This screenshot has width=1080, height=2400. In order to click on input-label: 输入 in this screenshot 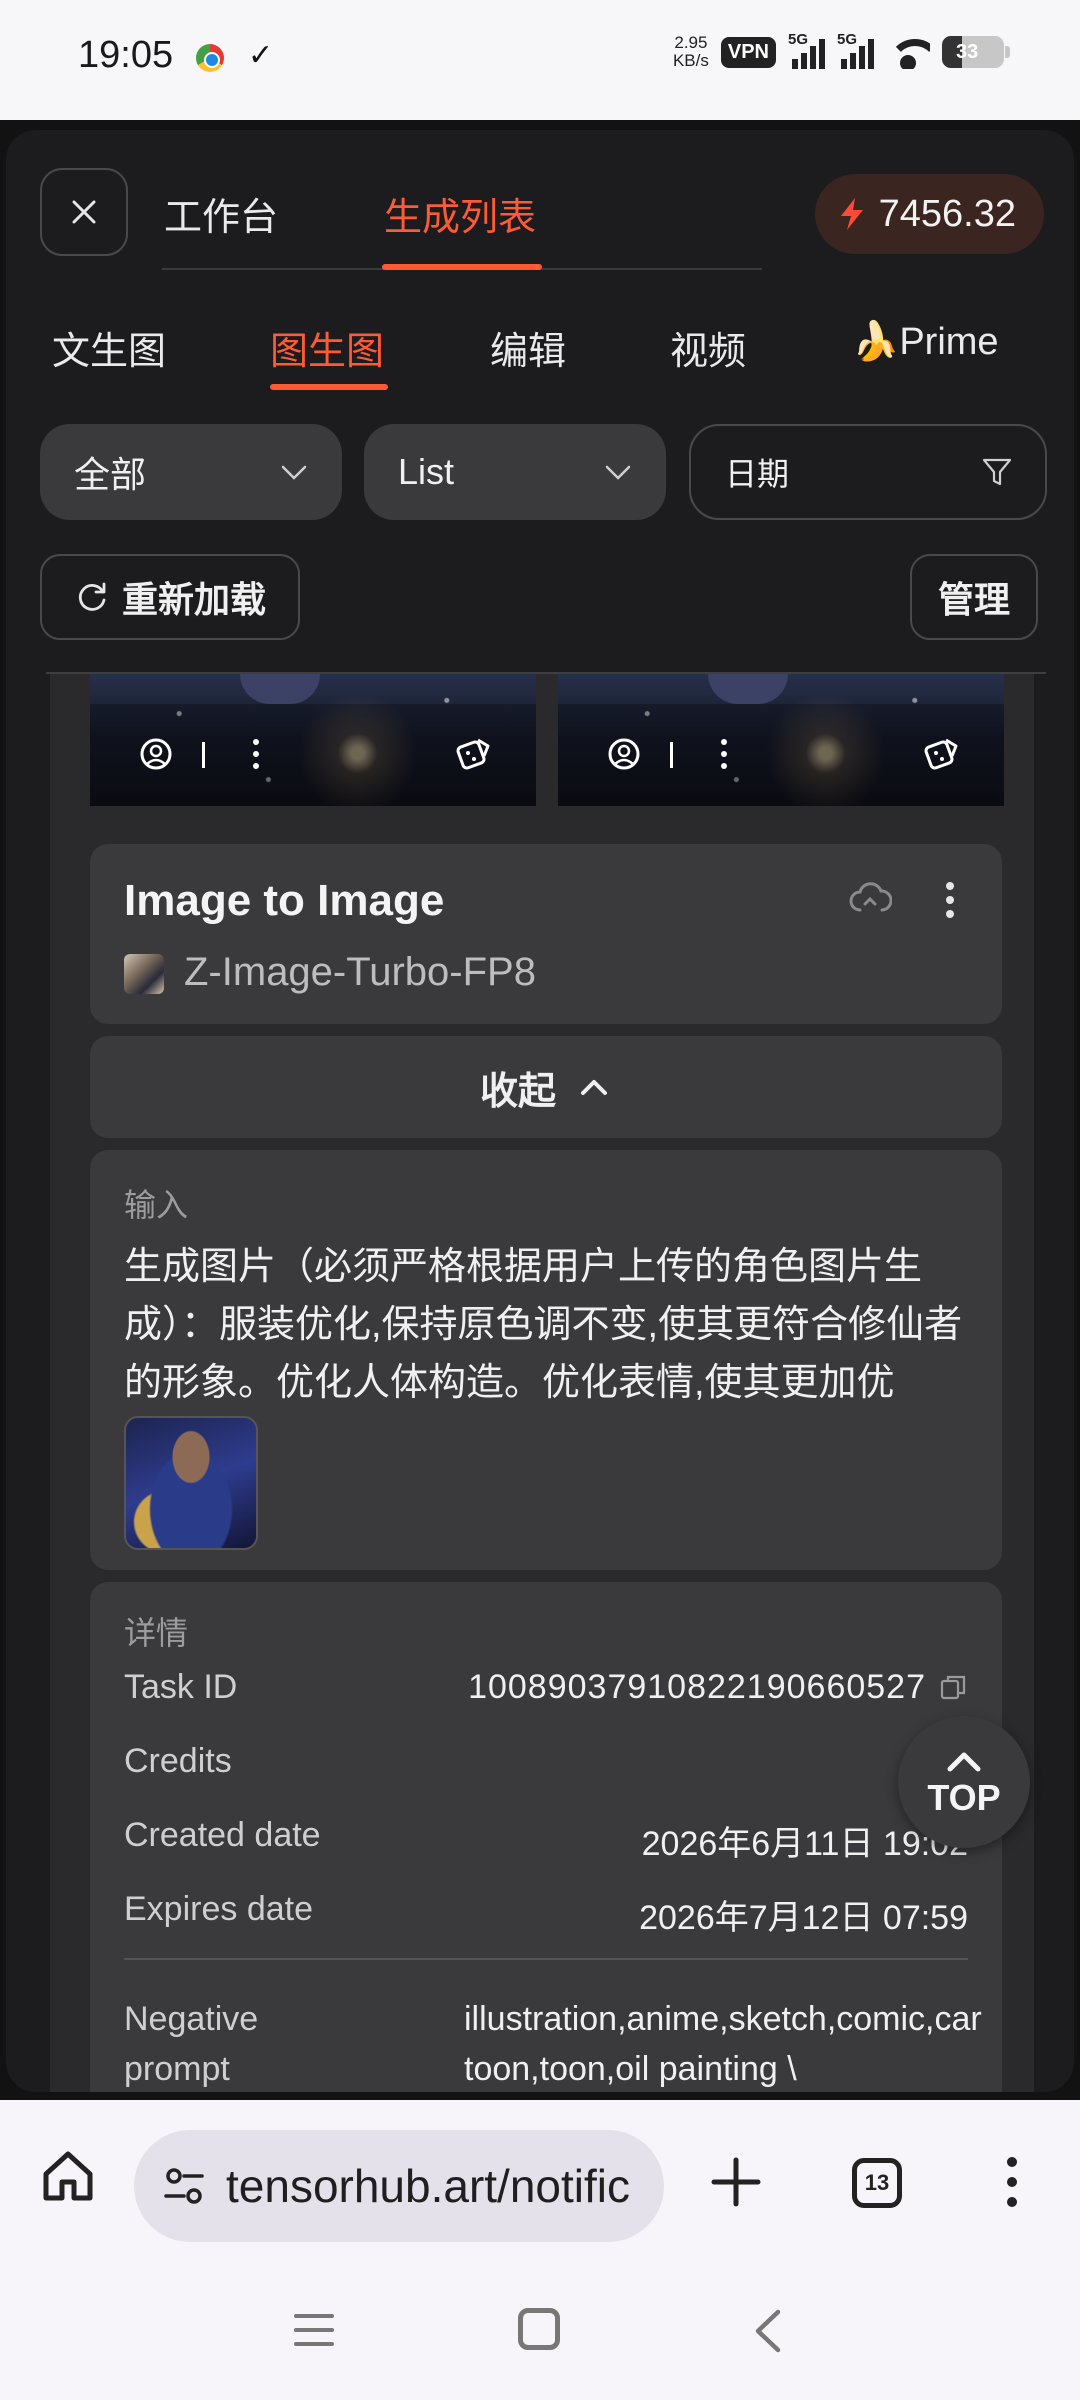, I will do `click(156, 1205)`.